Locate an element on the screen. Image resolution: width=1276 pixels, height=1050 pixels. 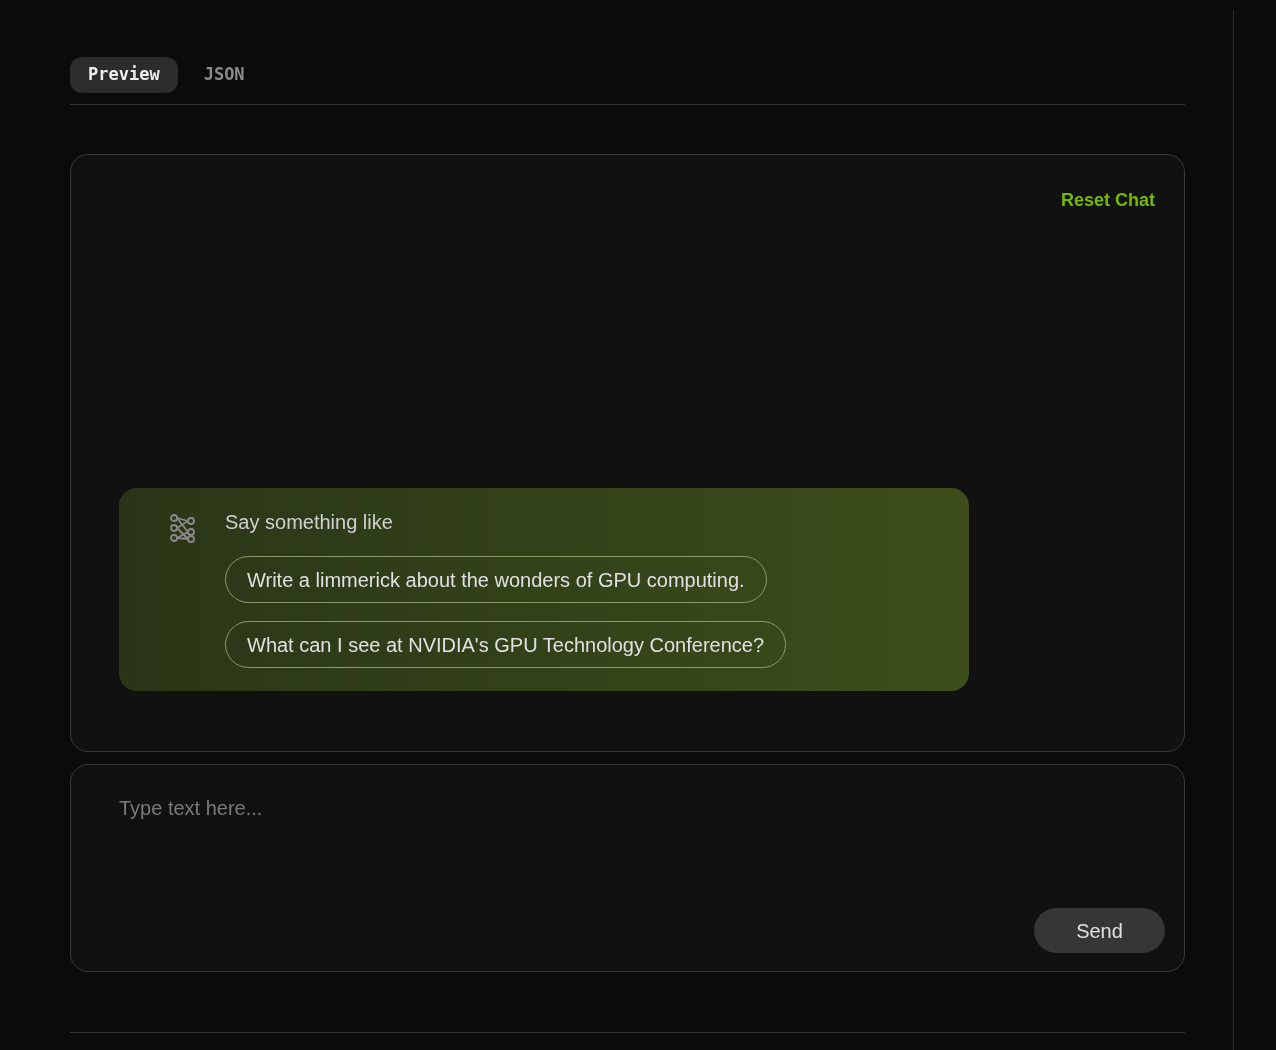
send-button: Send is located at coordinates (1099, 930).